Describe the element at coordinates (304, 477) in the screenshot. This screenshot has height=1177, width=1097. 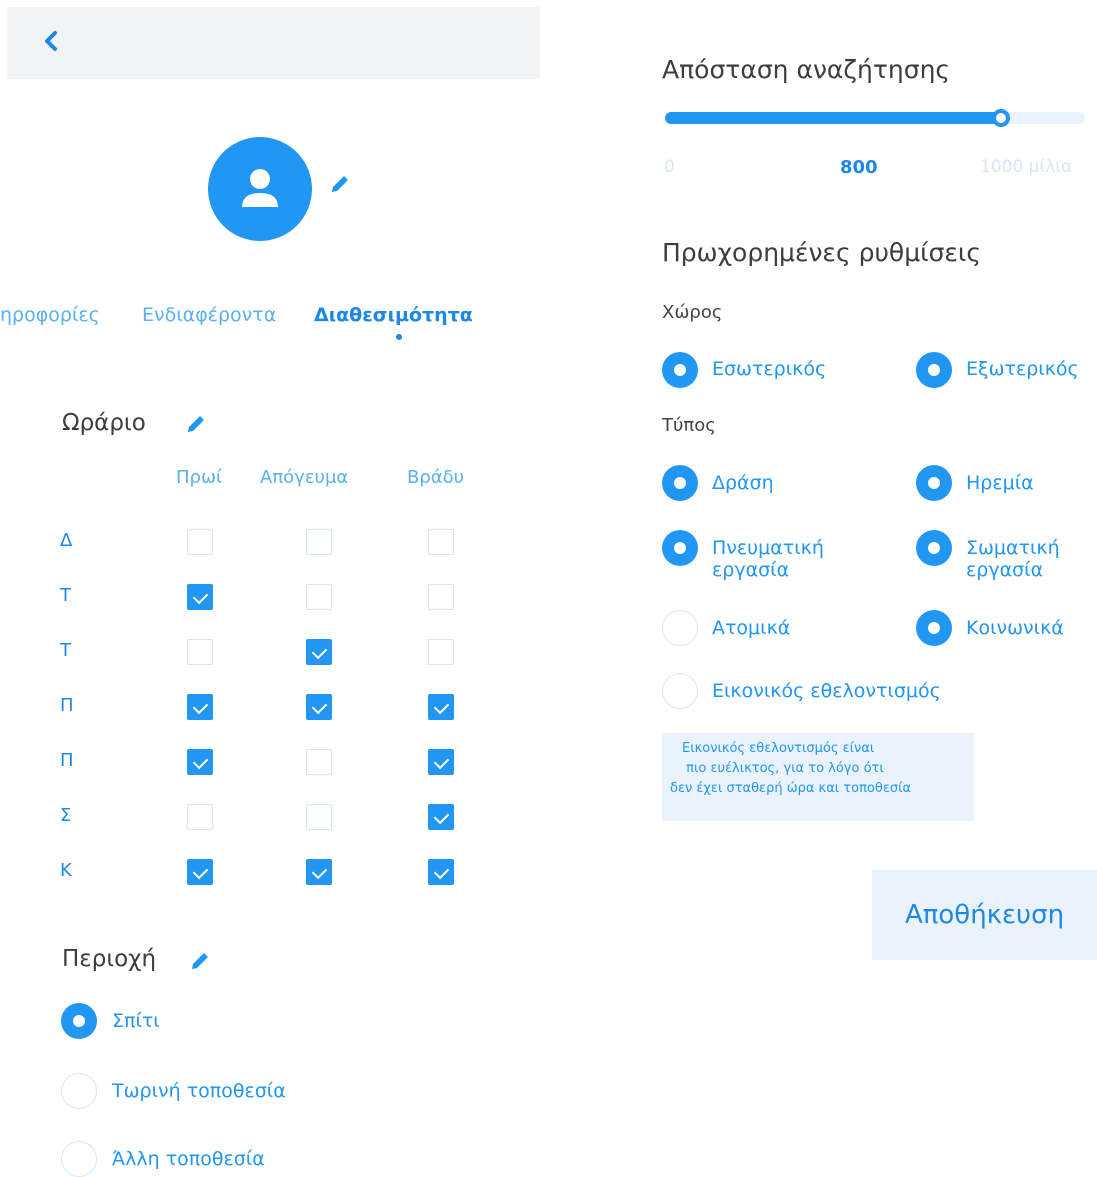
I see `column-header-afternoon: Απόγευμα` at that location.